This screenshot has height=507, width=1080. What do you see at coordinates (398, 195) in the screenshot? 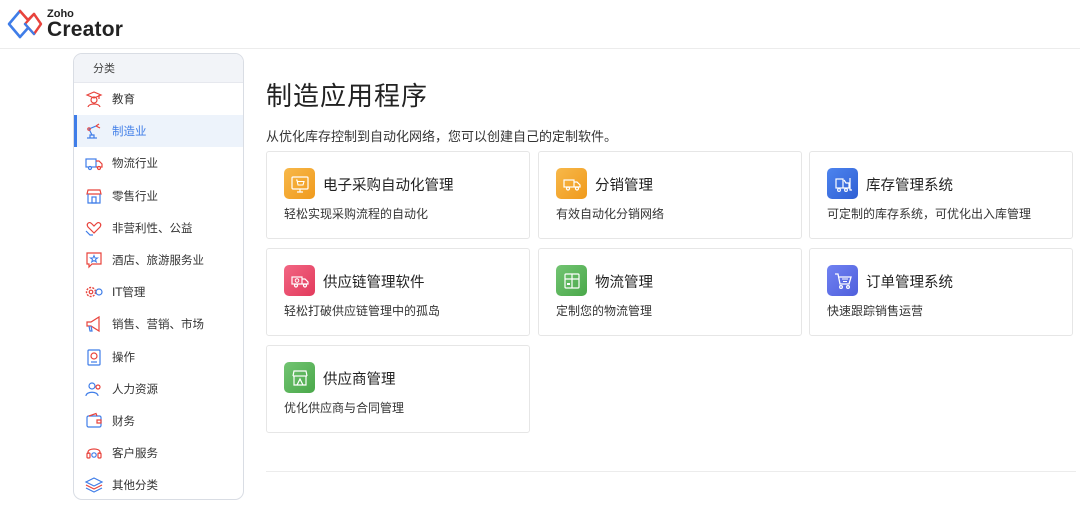
I see `app-card-eprocurement: 电子采购自动化管理 轻松实现采购流程的自动化` at bounding box center [398, 195].